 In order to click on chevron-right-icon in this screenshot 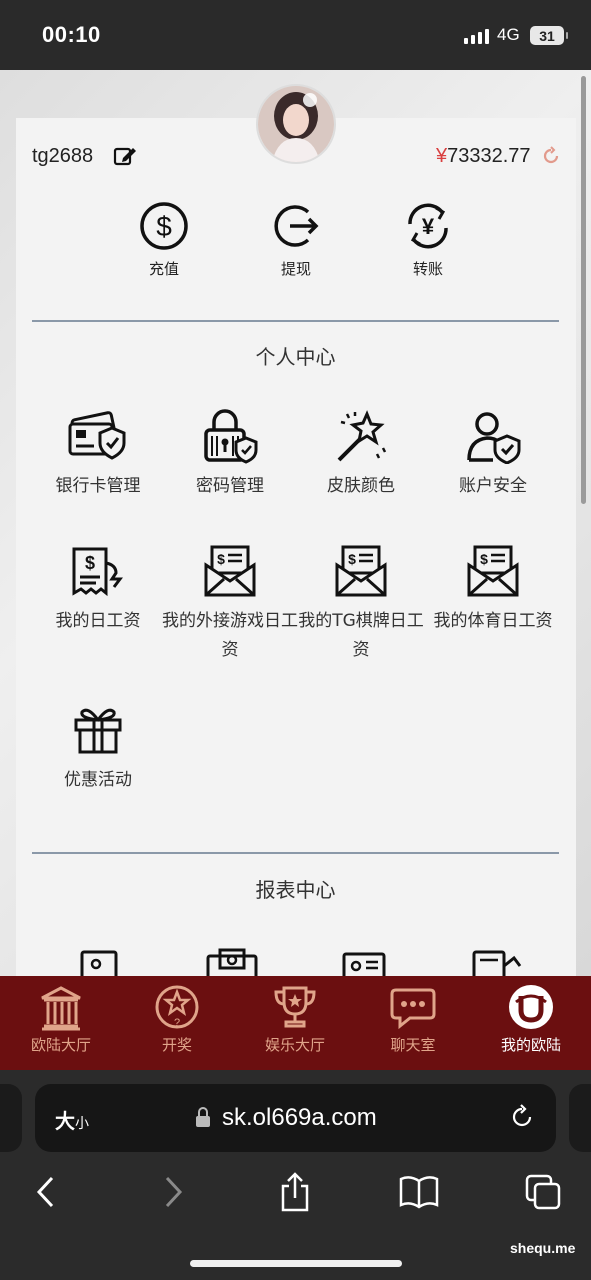, I will do `click(174, 1192)`.